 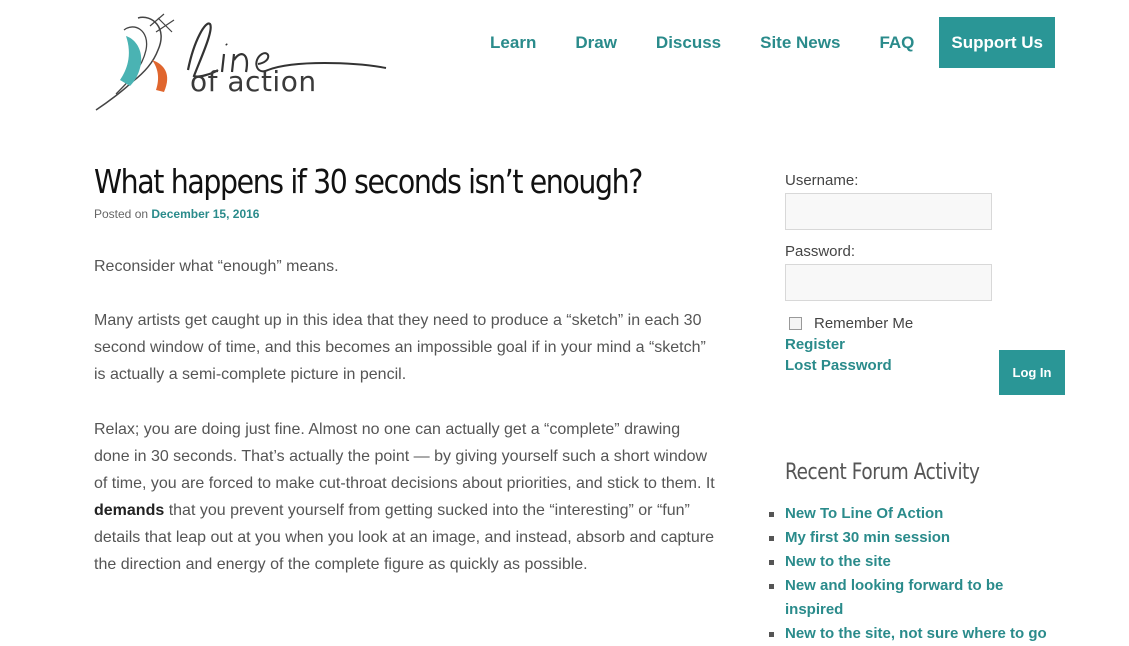 I want to click on forum-item: New and looking forward to be inspired, so click(x=912, y=598).